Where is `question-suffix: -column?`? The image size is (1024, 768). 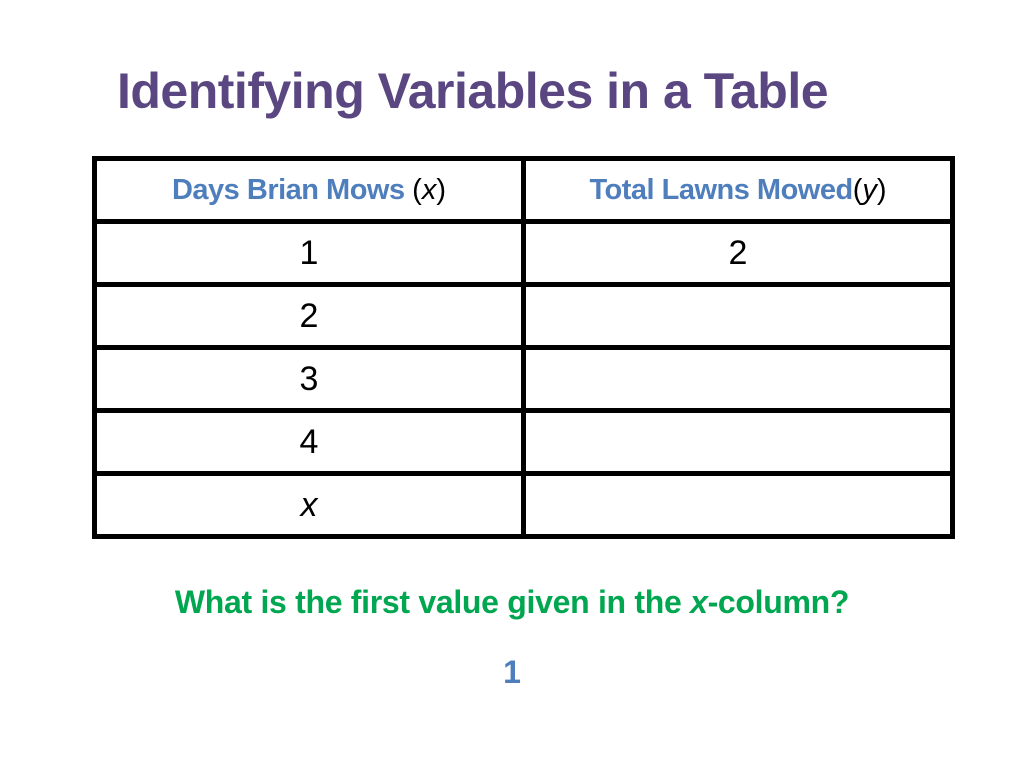
question-suffix: -column? is located at coordinates (778, 602).